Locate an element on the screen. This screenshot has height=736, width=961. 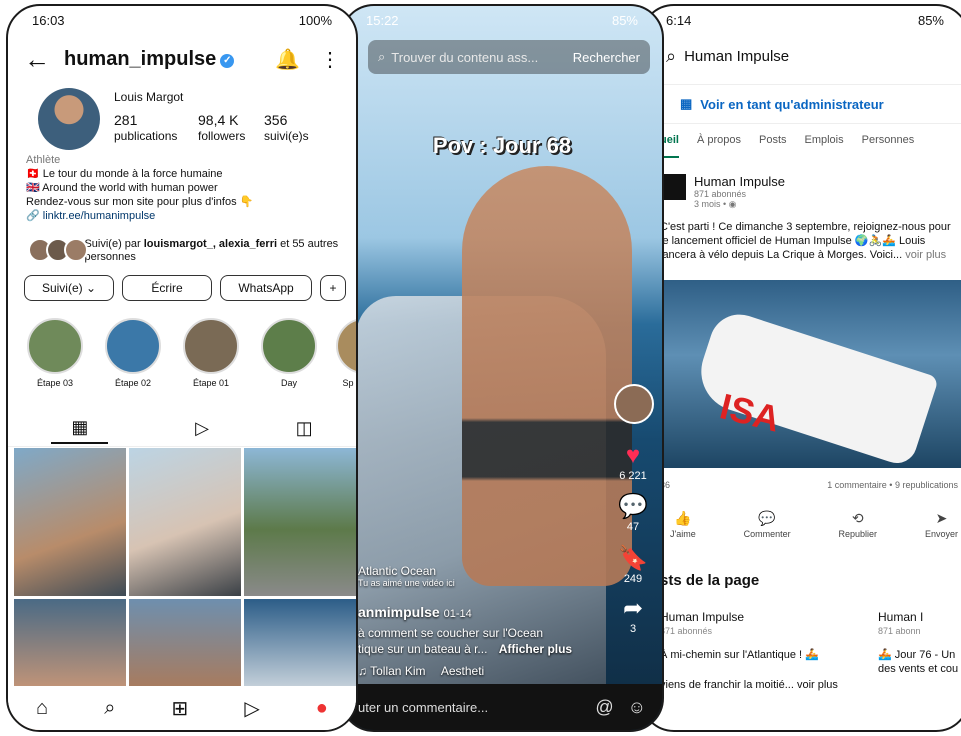
card-author: Human Impulse is located at coordinates (702, 617).